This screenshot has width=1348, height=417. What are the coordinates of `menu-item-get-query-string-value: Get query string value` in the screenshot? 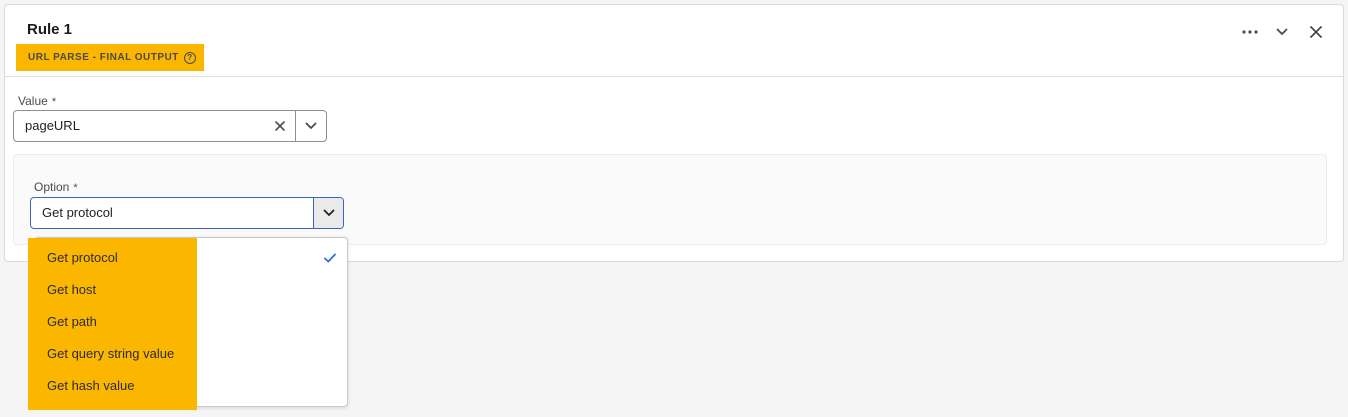 It's located at (191, 354).